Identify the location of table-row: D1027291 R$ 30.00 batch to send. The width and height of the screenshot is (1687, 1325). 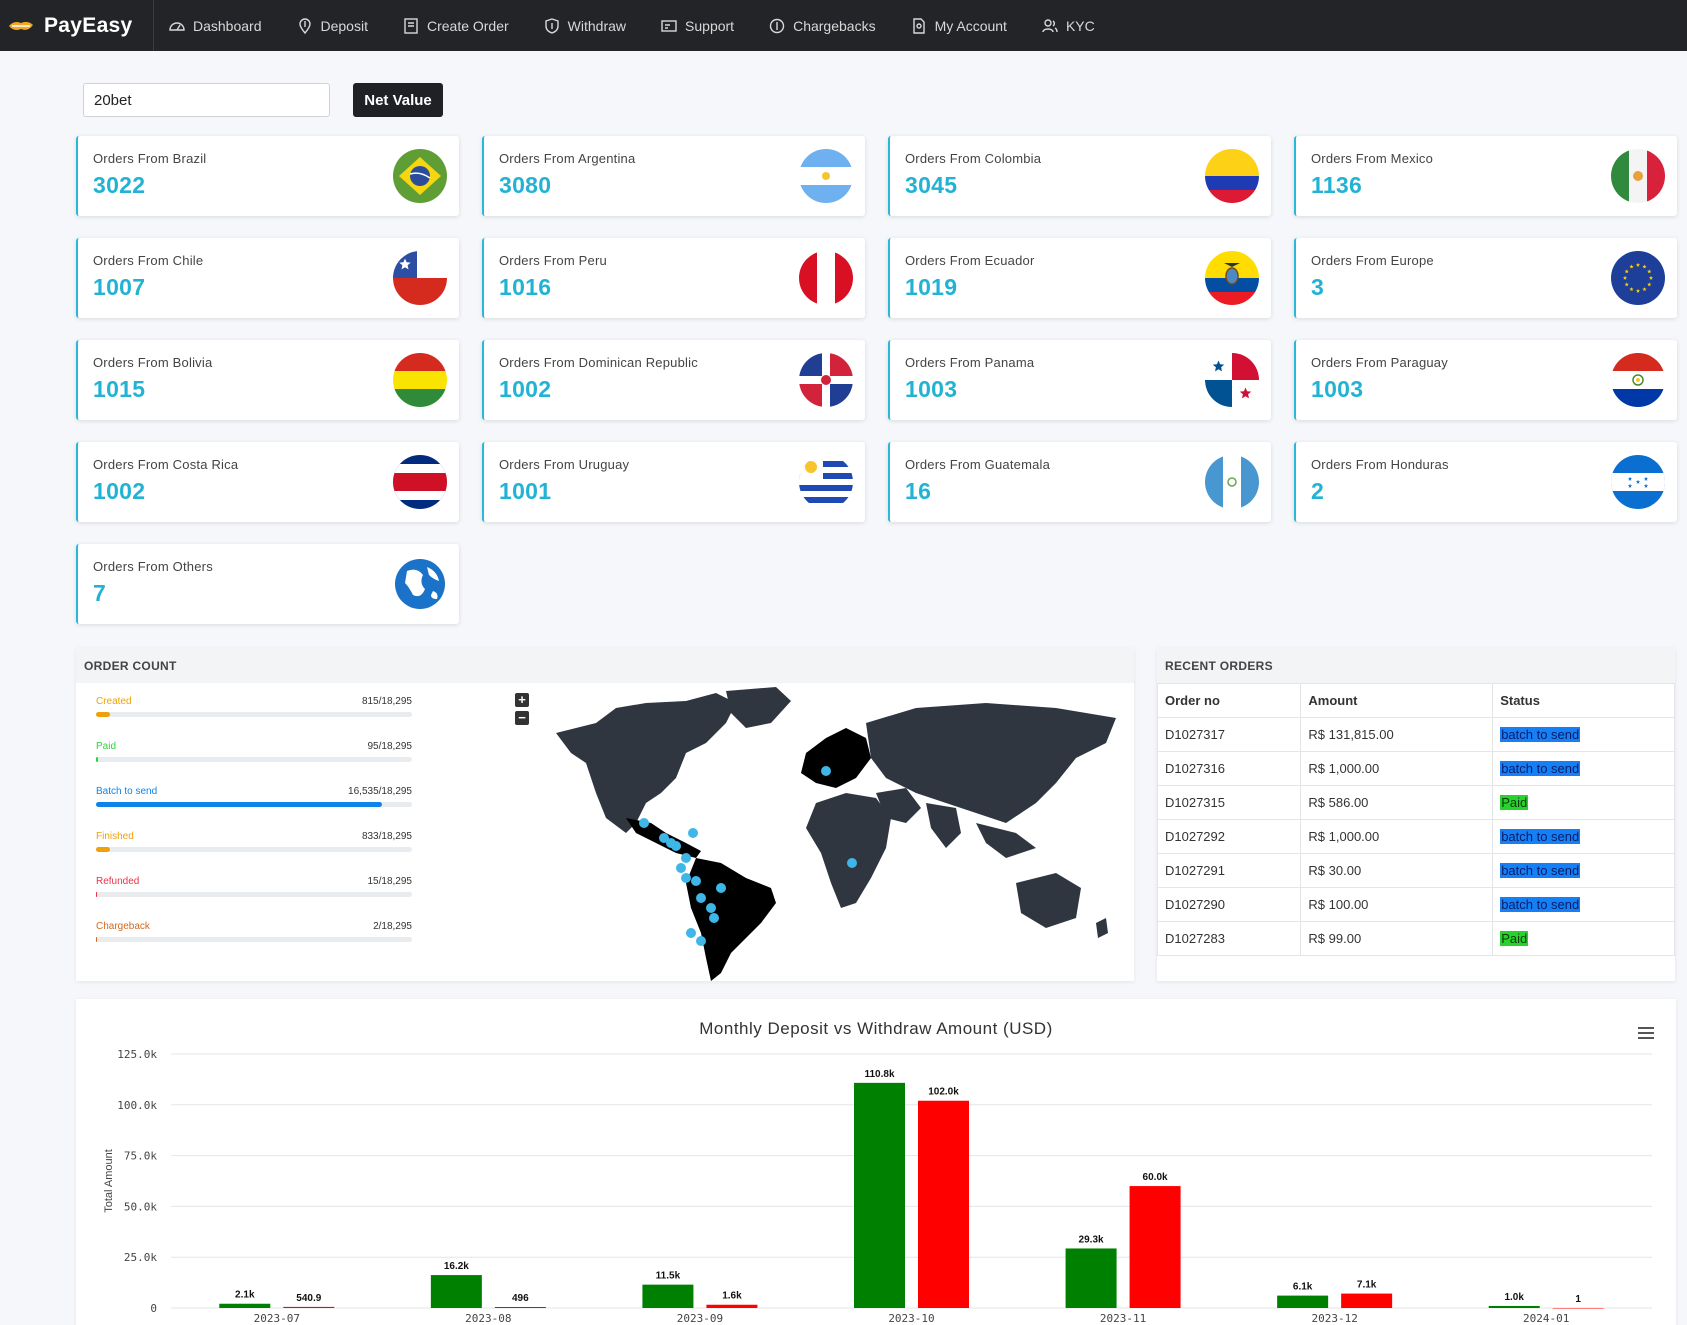
(1415, 870).